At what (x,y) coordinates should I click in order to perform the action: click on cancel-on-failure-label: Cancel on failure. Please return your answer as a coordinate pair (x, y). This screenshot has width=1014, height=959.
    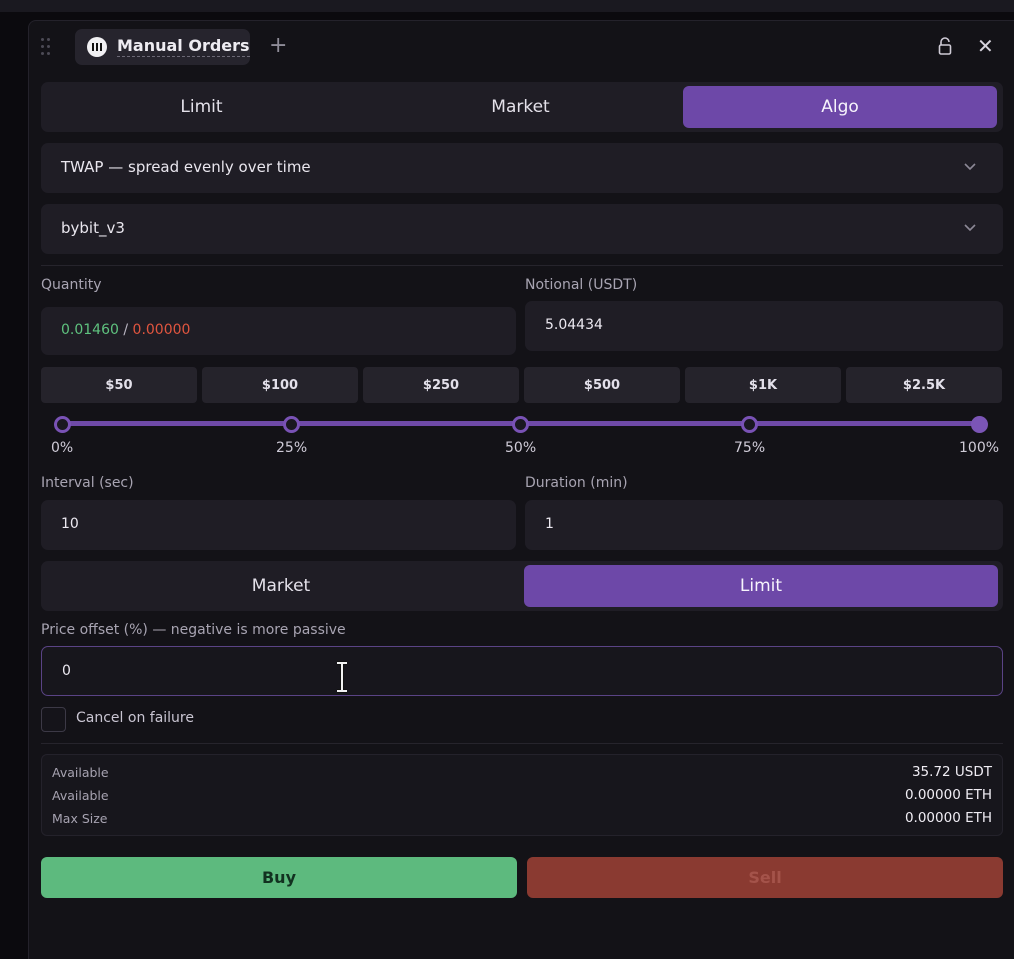
    Looking at the image, I should click on (135, 718).